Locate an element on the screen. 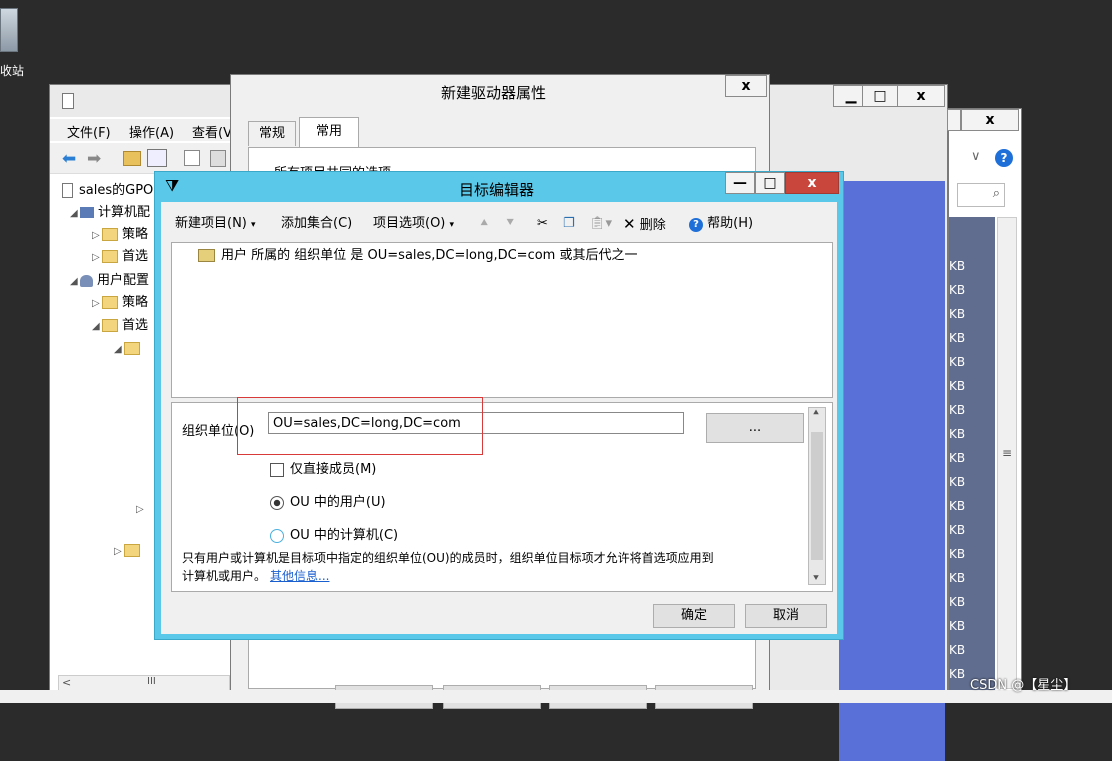 The image size is (1112, 761). forward-arrow-icon: ➡ is located at coordinates (94, 159).